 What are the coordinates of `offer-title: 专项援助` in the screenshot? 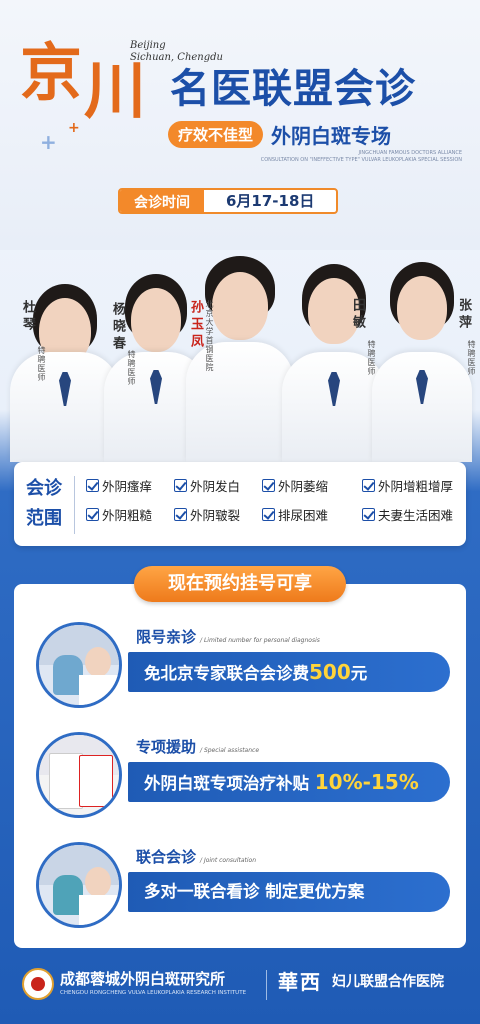 It's located at (166, 747).